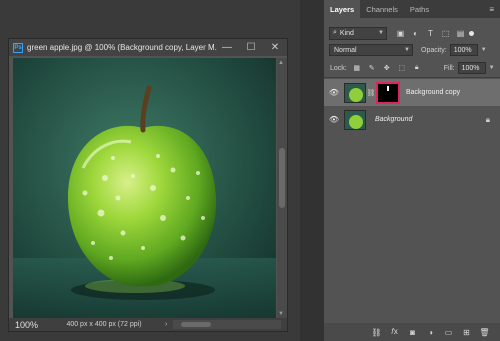 This screenshot has width=500, height=341. What do you see at coordinates (430, 33) in the screenshot?
I see `type-filter-icon: T` at bounding box center [430, 33].